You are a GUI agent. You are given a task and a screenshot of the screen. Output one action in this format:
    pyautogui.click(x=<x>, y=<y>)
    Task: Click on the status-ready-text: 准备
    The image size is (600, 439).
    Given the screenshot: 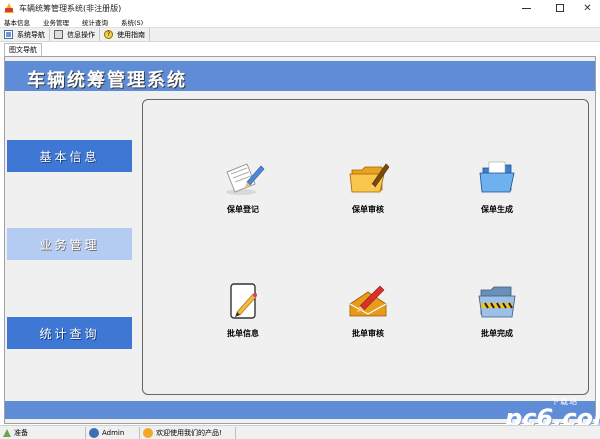 What is the action you would take?
    pyautogui.click(x=21, y=432)
    